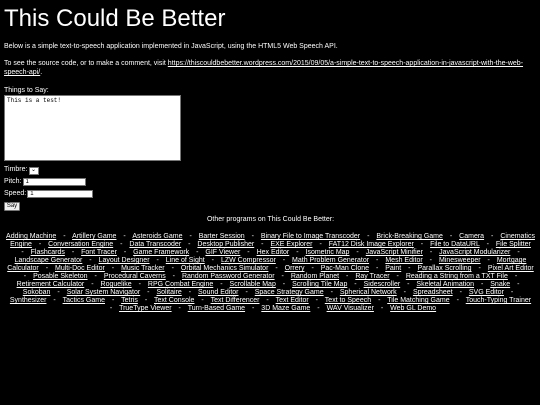 Image resolution: width=540 pixels, height=405 pixels. I want to click on program-link: Hex Editor, so click(273, 252).